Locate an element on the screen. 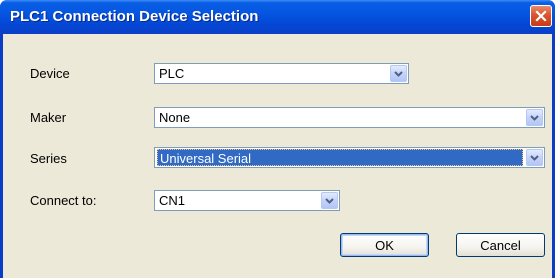 This screenshot has height=278, width=555. series-select: Universal Serial is located at coordinates (349, 157).